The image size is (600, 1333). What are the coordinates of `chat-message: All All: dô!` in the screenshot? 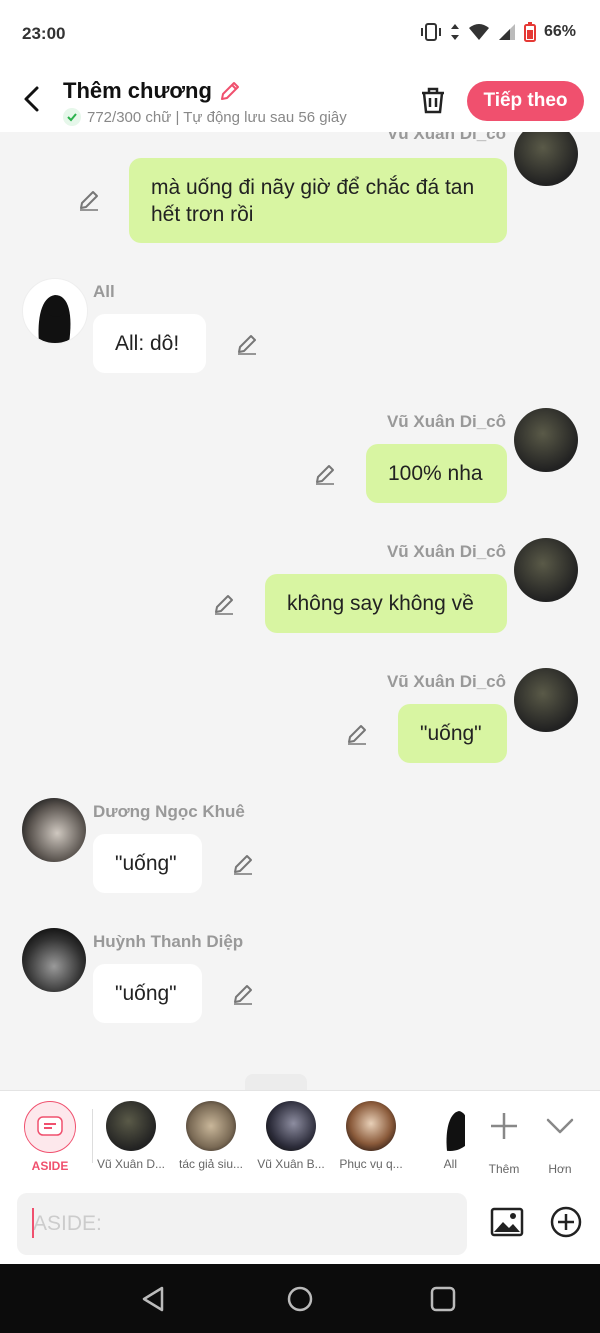 It's located at (300, 327).